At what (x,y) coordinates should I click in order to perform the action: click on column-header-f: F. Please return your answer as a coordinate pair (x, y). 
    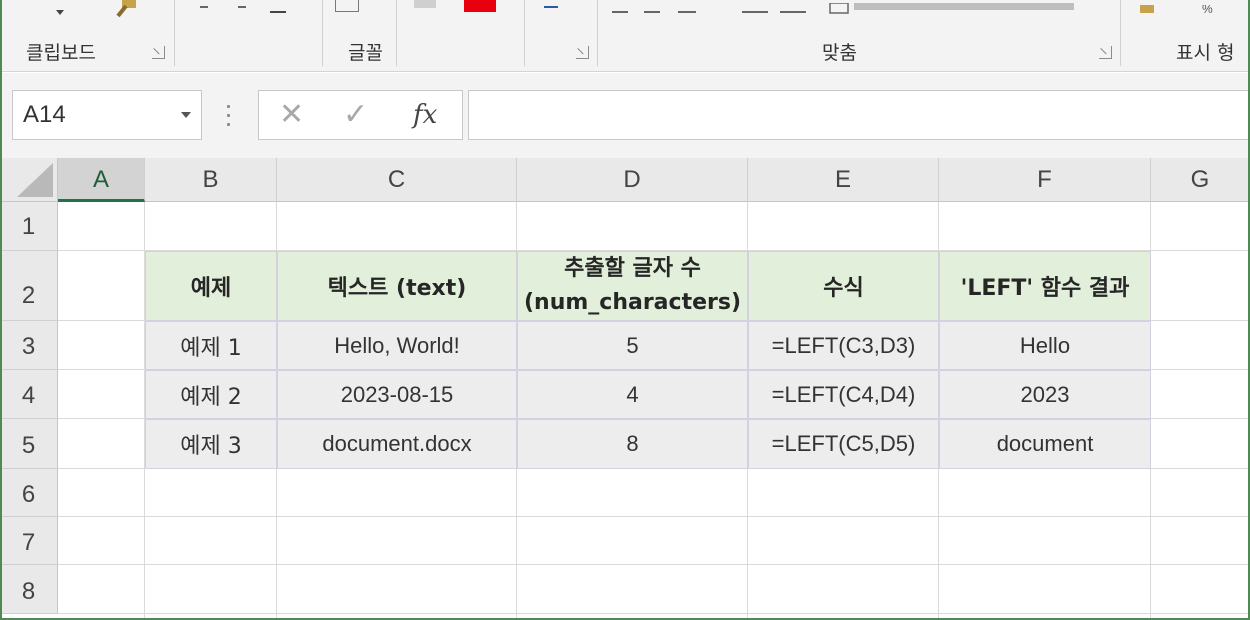
    Looking at the image, I should click on (1045, 180).